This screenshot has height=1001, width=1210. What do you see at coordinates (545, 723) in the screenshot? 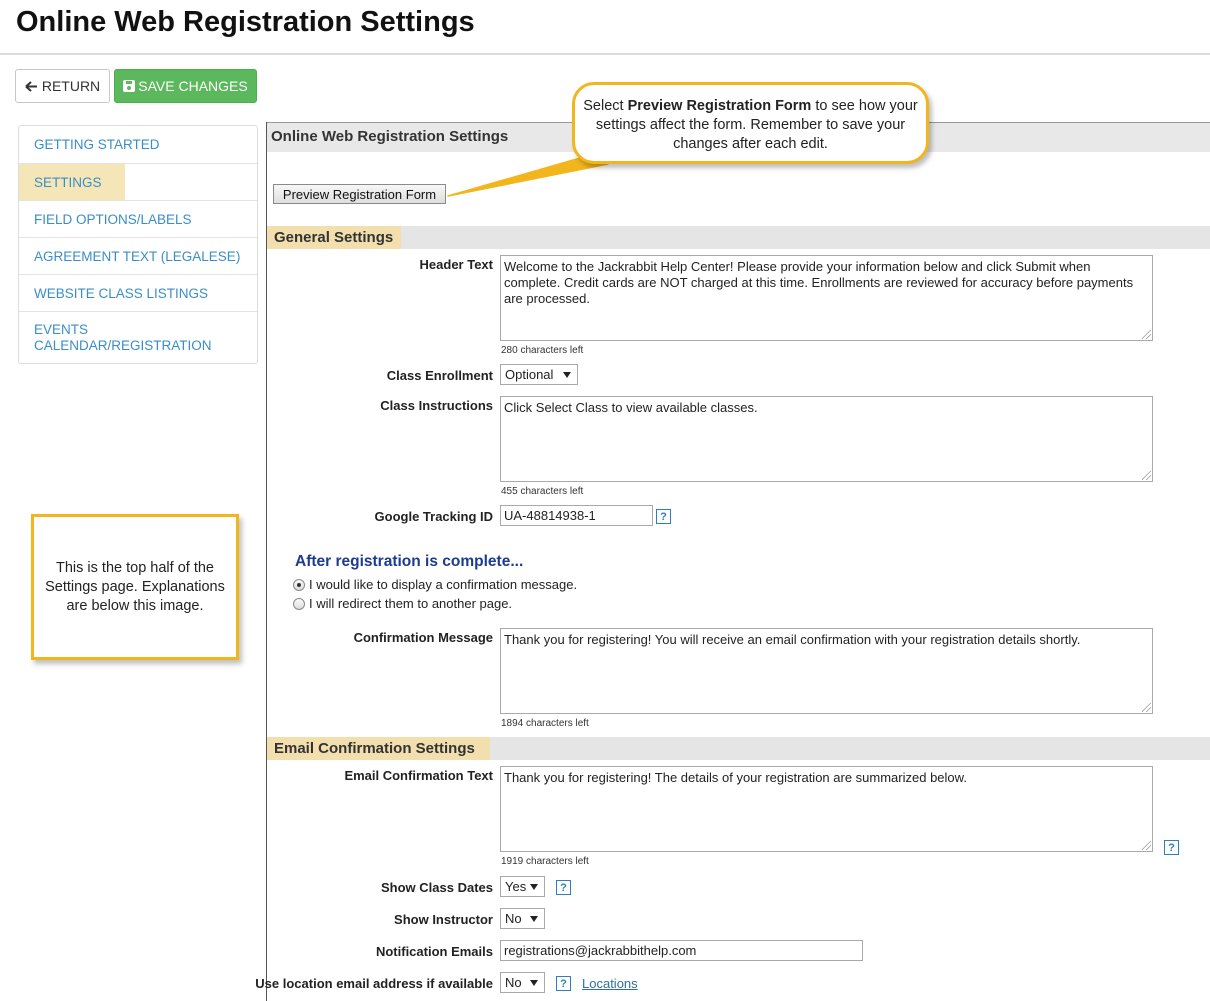
I see `confirmation-message-chars-left: 1894 characters left` at bounding box center [545, 723].